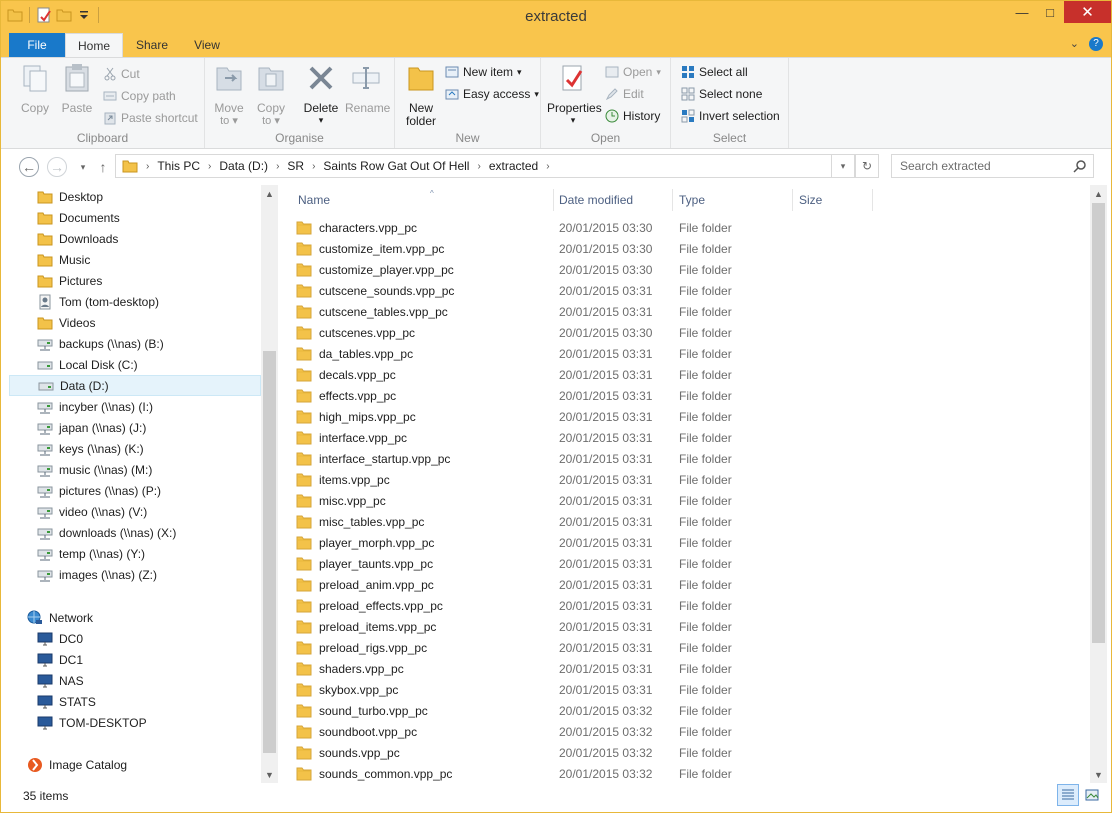 Image resolution: width=1112 pixels, height=813 pixels. What do you see at coordinates (243, 166) in the screenshot?
I see `breadcrumb-data-d: Data (D:)` at bounding box center [243, 166].